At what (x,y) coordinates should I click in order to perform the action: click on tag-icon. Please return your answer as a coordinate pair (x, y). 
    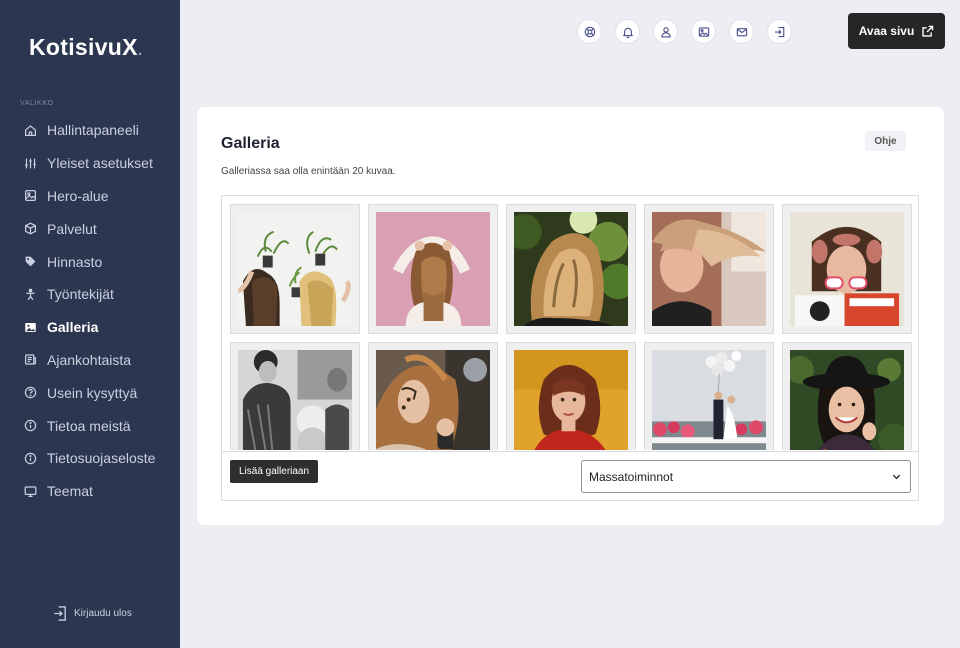
    Looking at the image, I should click on (30, 262).